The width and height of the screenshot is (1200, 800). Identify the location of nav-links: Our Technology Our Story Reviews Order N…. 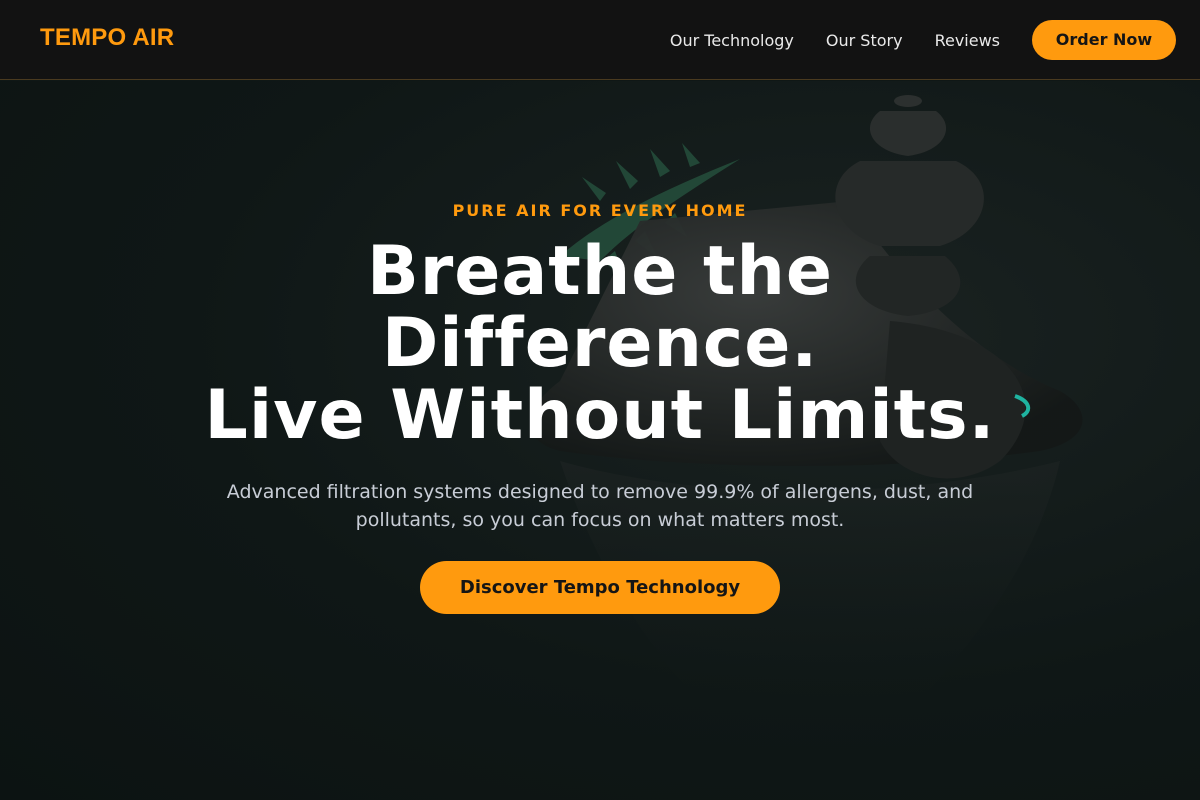
(923, 40).